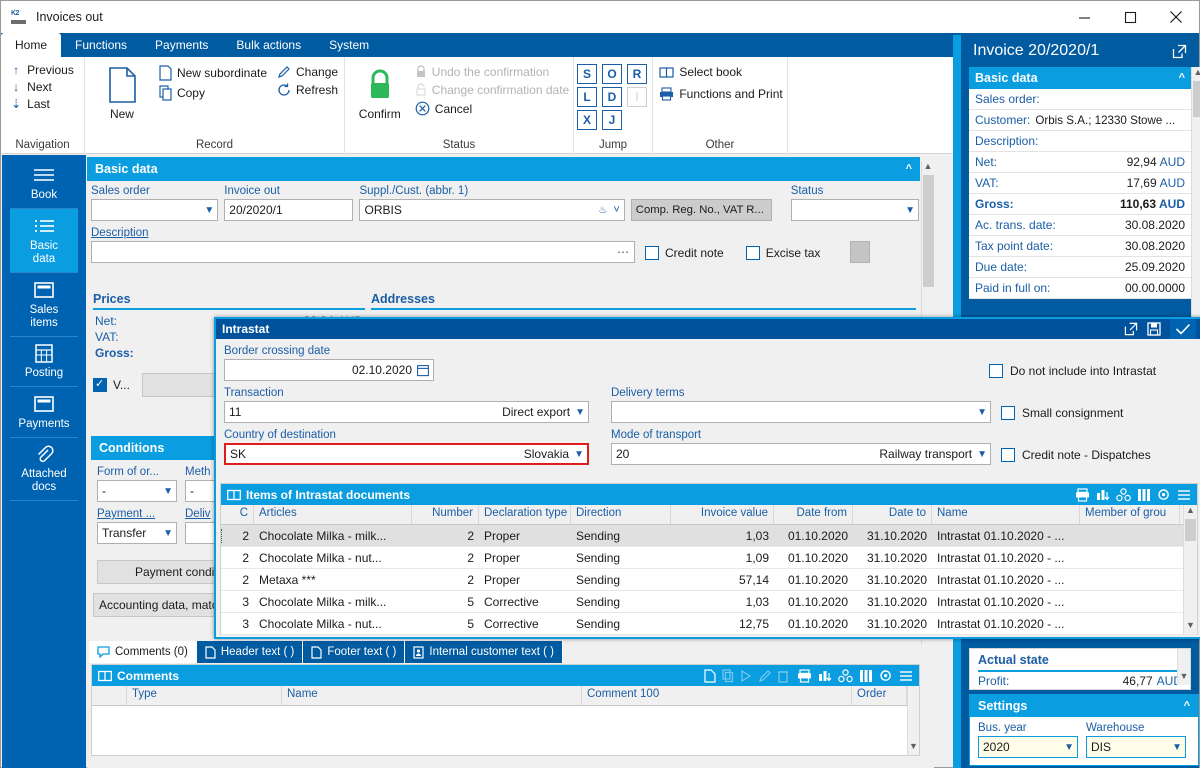  I want to click on jump-key-o: O, so click(612, 74).